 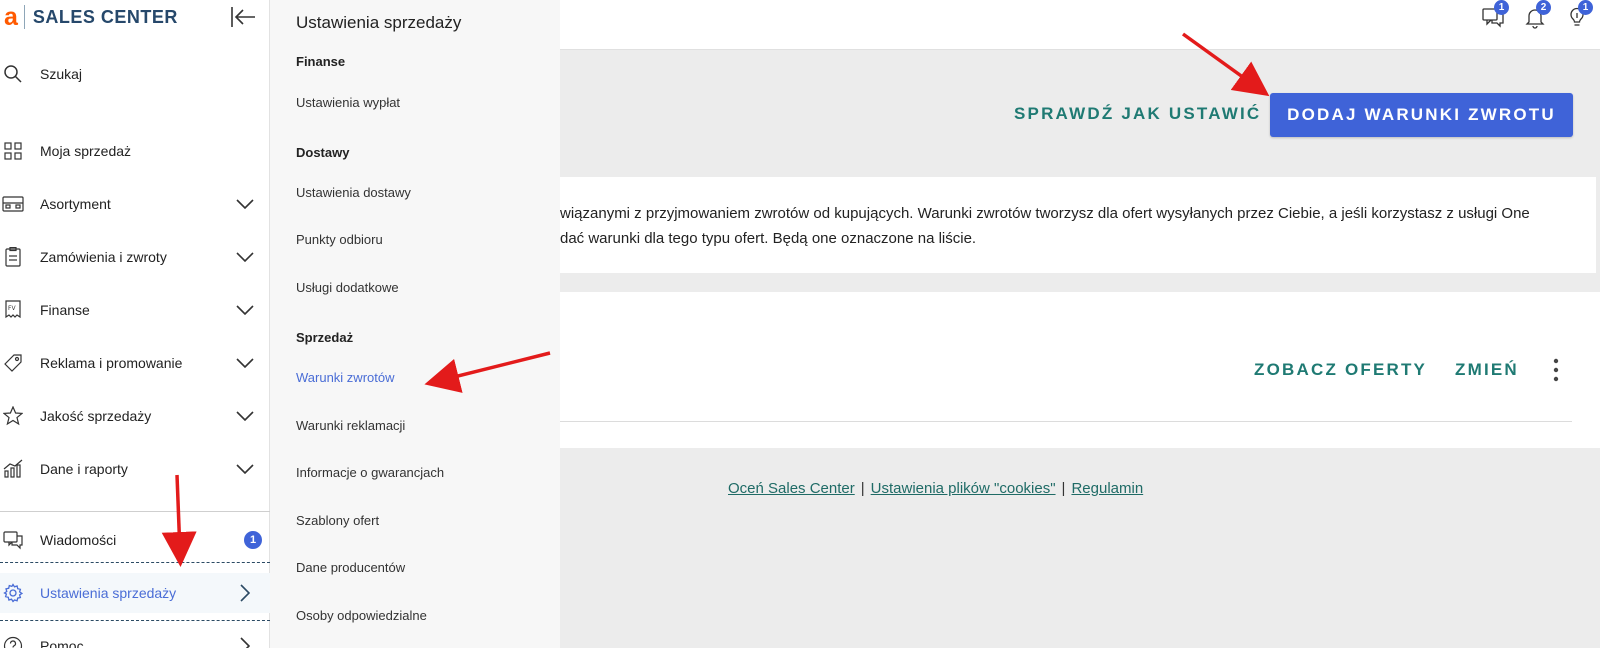 What do you see at coordinates (370, 472) in the screenshot?
I see `flyout-link-informacje-o-gwarancjach: Informacje o gwarancjach` at bounding box center [370, 472].